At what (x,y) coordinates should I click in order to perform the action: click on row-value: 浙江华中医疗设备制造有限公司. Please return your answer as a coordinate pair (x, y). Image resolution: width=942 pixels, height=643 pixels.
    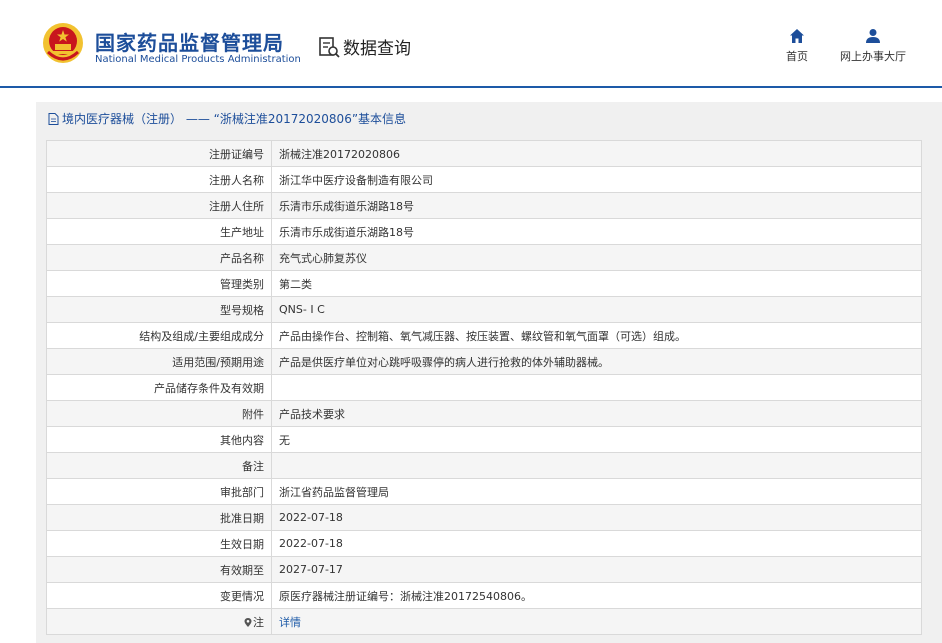
    Looking at the image, I should click on (596, 179).